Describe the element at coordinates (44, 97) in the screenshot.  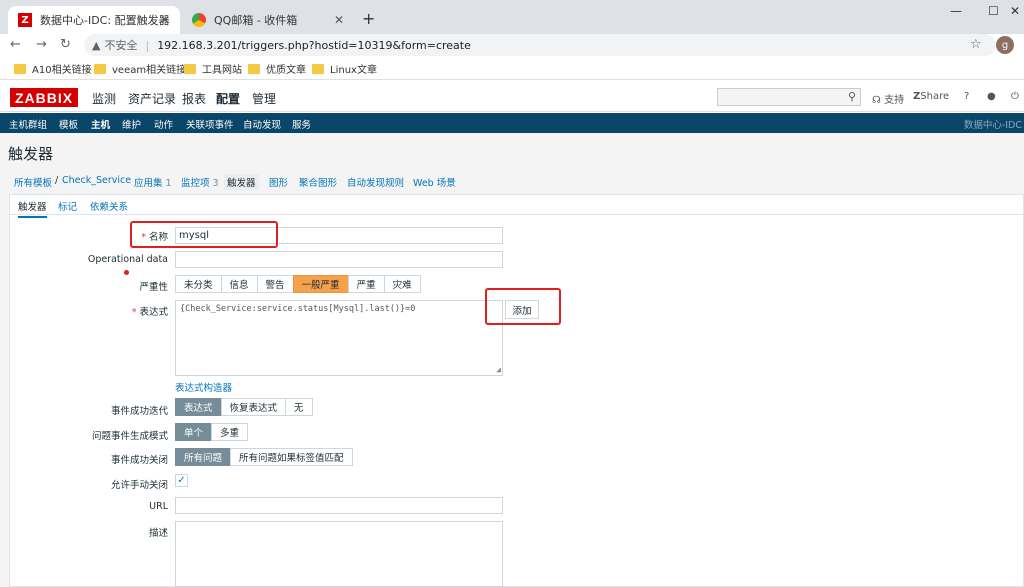
I see `zabbix-logo: ZABBIX` at that location.